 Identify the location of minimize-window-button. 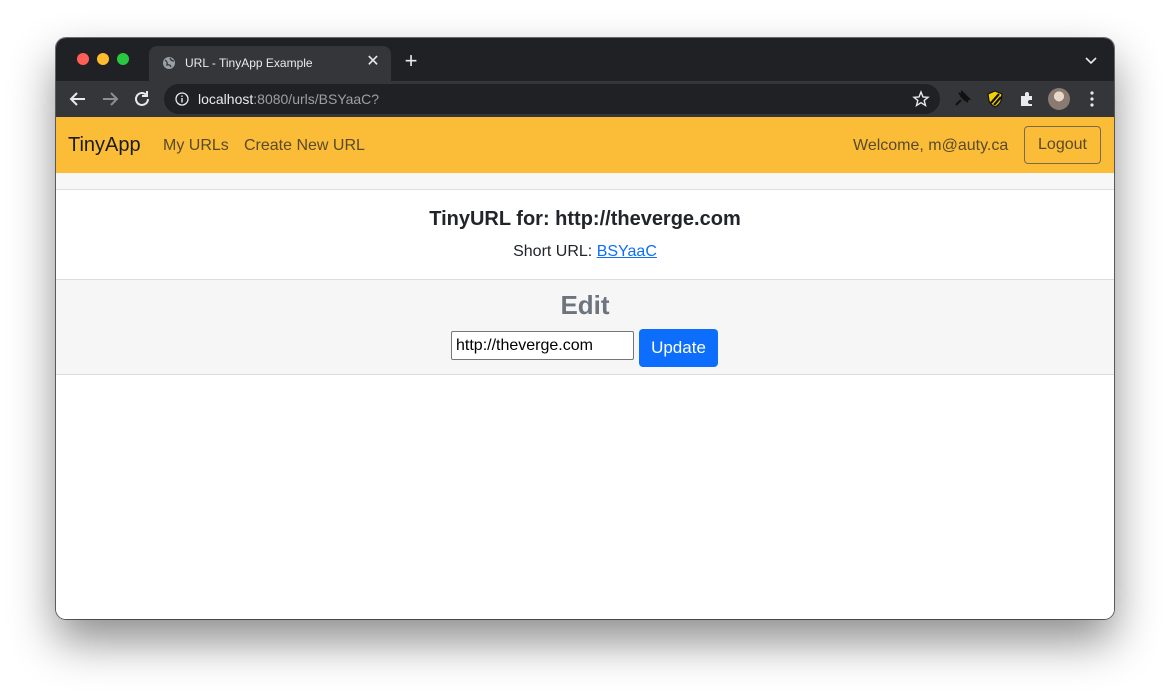
(103, 59).